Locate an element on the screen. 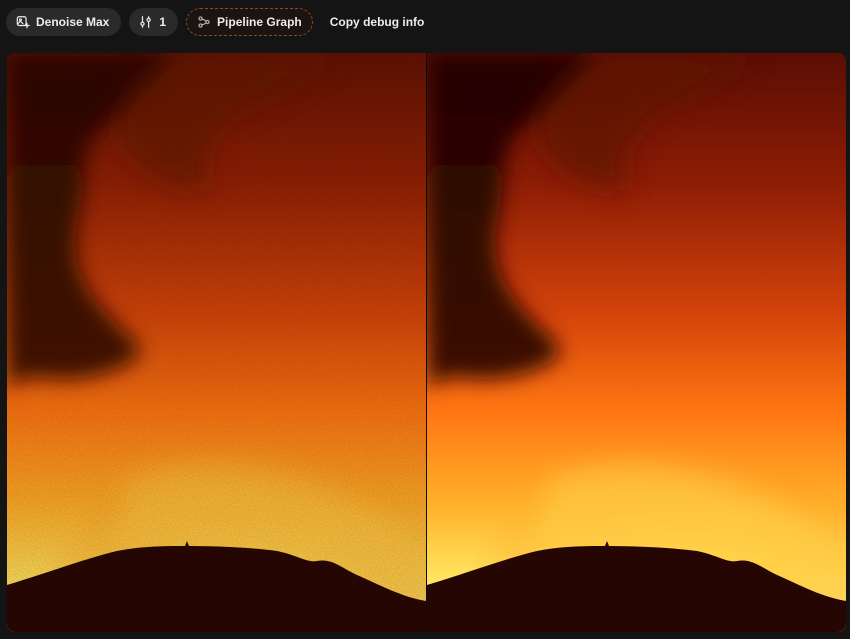 This screenshot has width=850, height=639. copy-debug-info-button: Copy debug info is located at coordinates (377, 22).